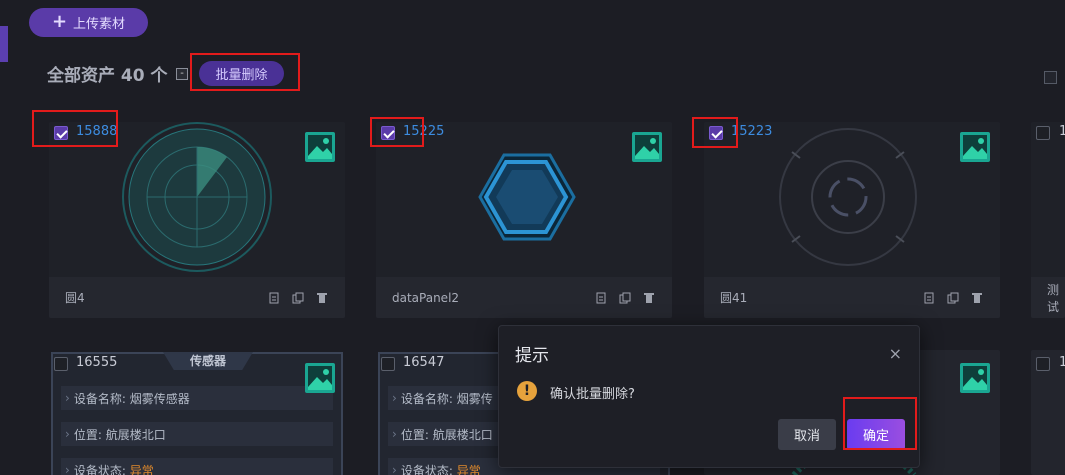 The image size is (1065, 475). What do you see at coordinates (96, 362) in the screenshot?
I see `asset-id: 16555` at bounding box center [96, 362].